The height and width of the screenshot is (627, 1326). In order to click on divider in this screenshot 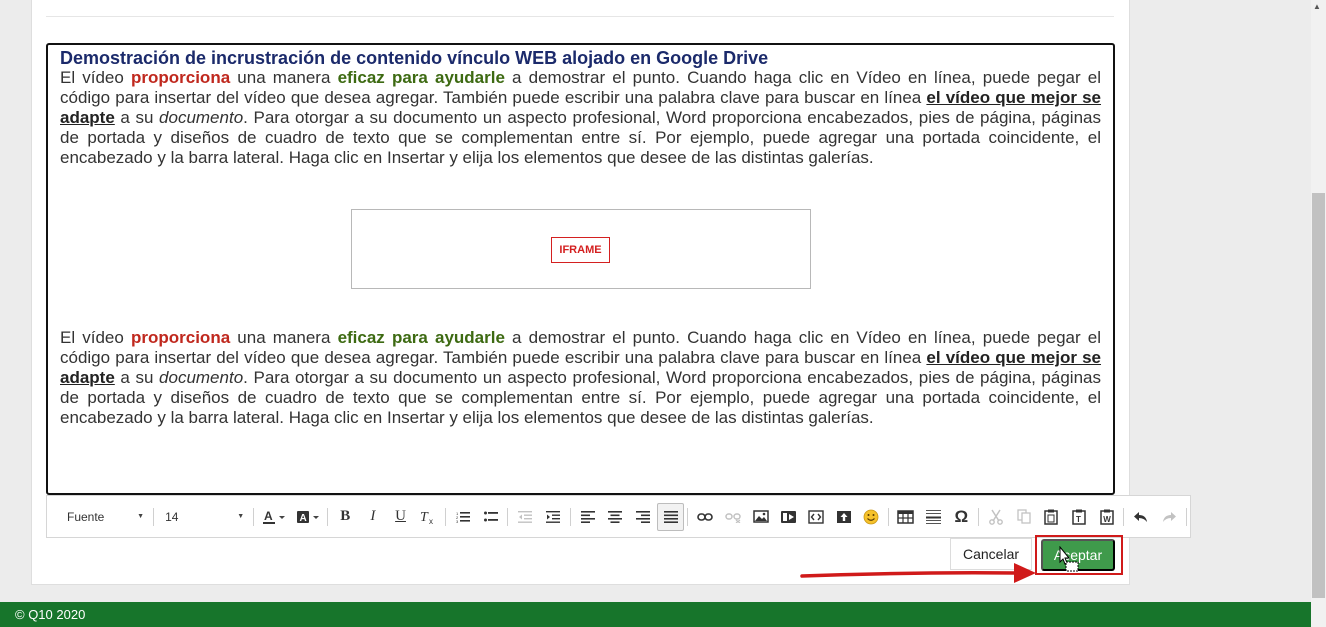, I will do `click(580, 16)`.